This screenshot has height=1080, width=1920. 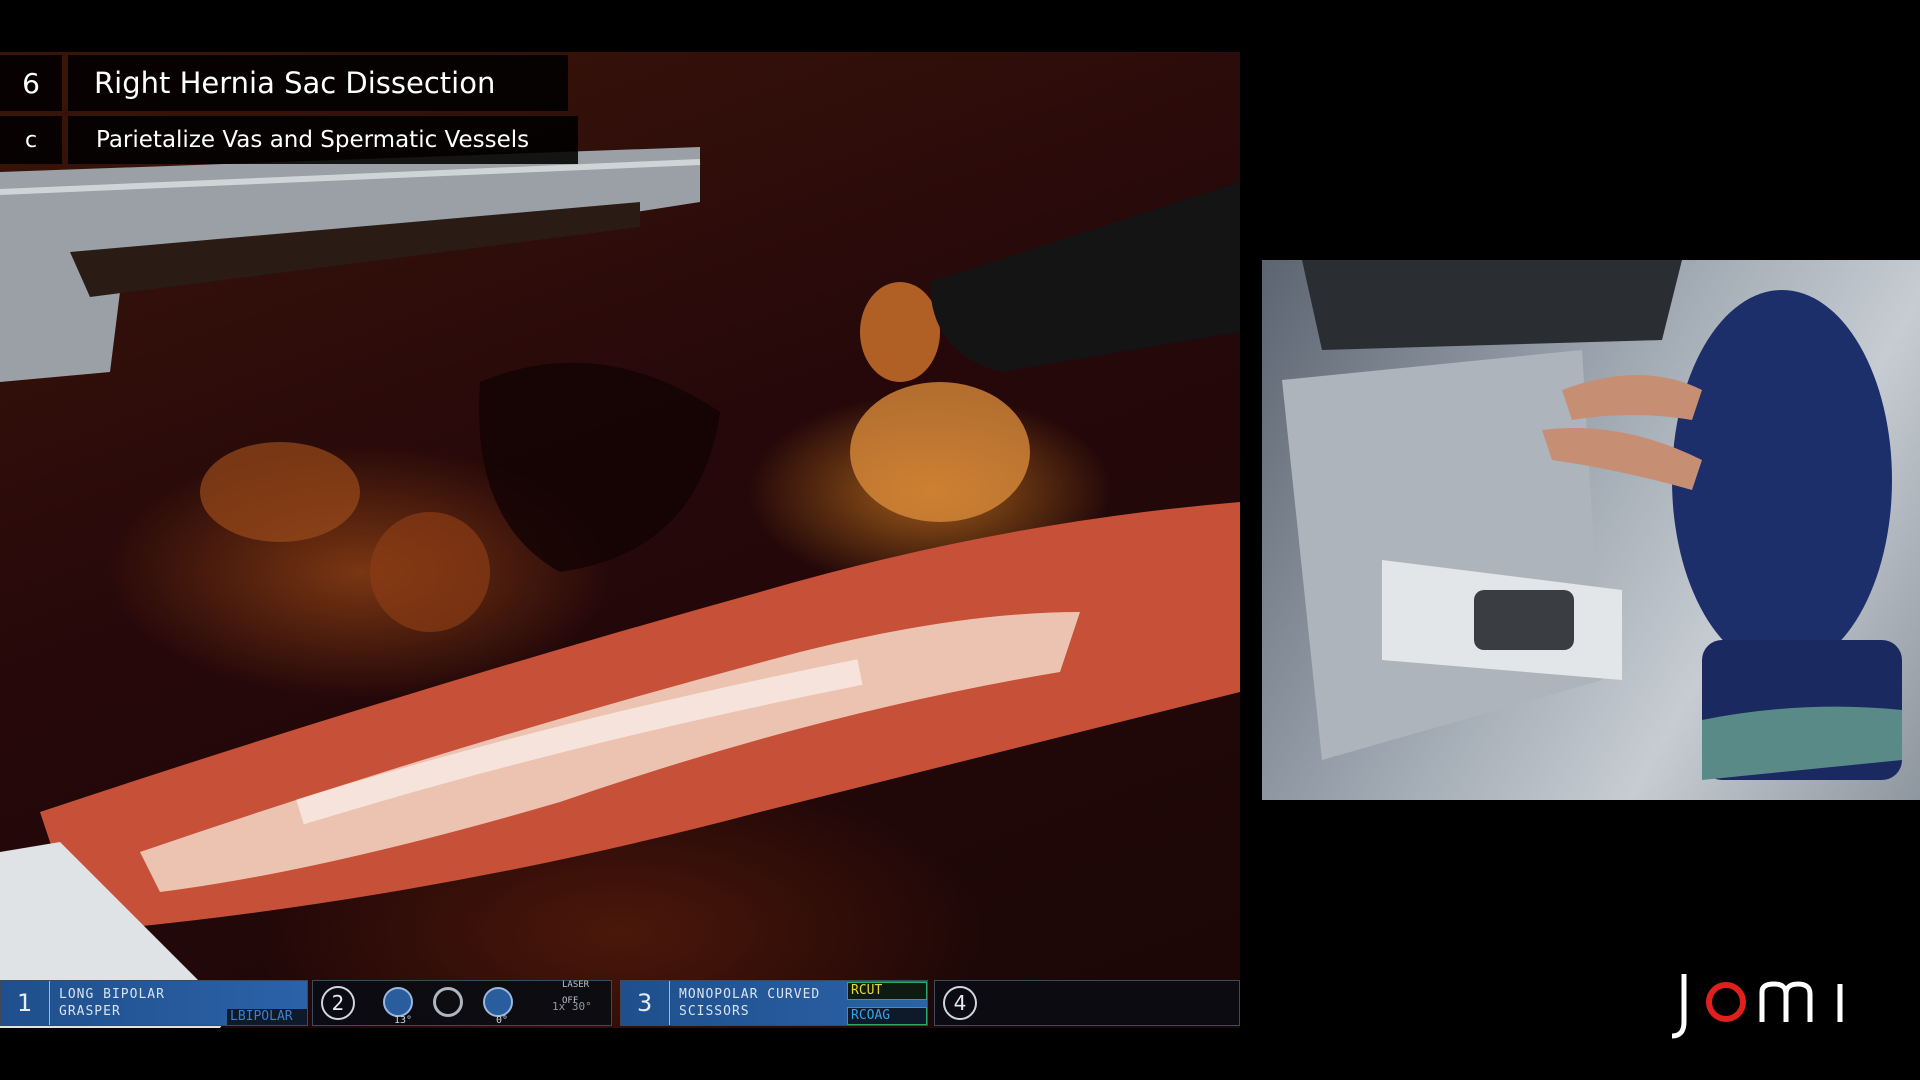 What do you see at coordinates (750, 1003) in the screenshot?
I see `arm-3-tool-name: MONOPOLAR CURVED SCISSORS` at bounding box center [750, 1003].